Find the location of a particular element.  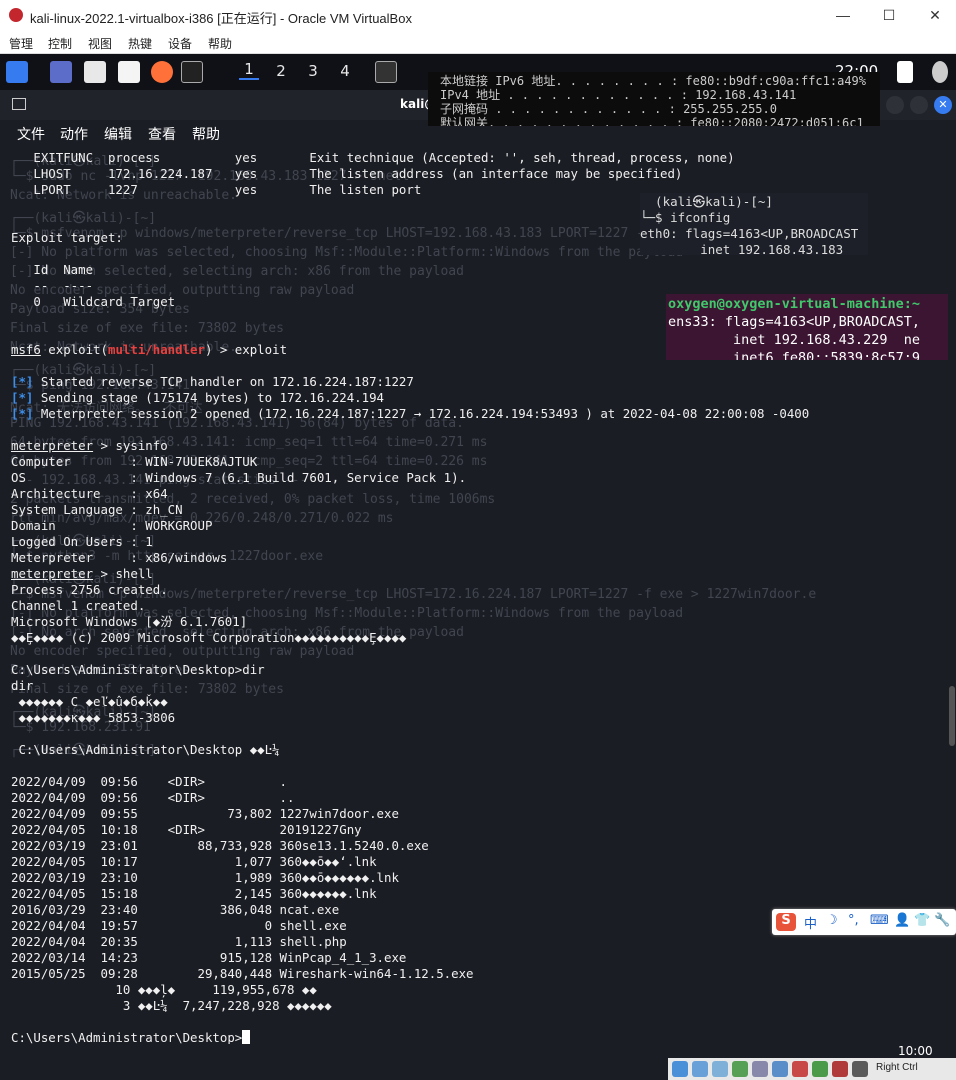

terminal-line: Logged On Users : 1 is located at coordinates (410, 542).